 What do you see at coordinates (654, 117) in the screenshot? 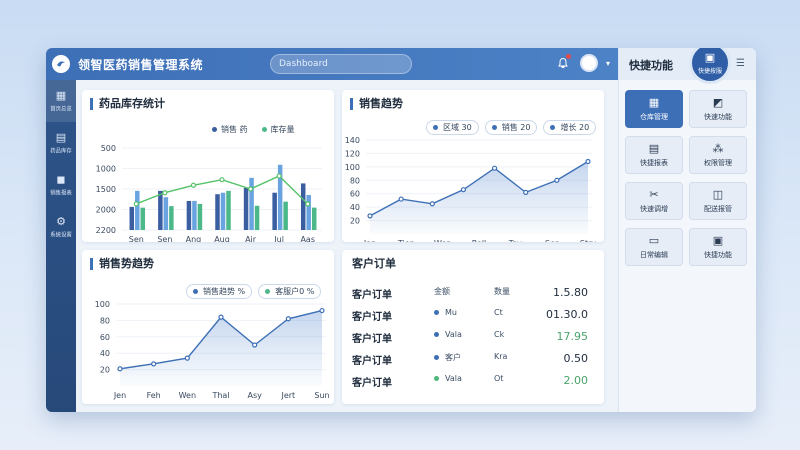
I see `quick-action-label: 仓库管理` at bounding box center [654, 117].